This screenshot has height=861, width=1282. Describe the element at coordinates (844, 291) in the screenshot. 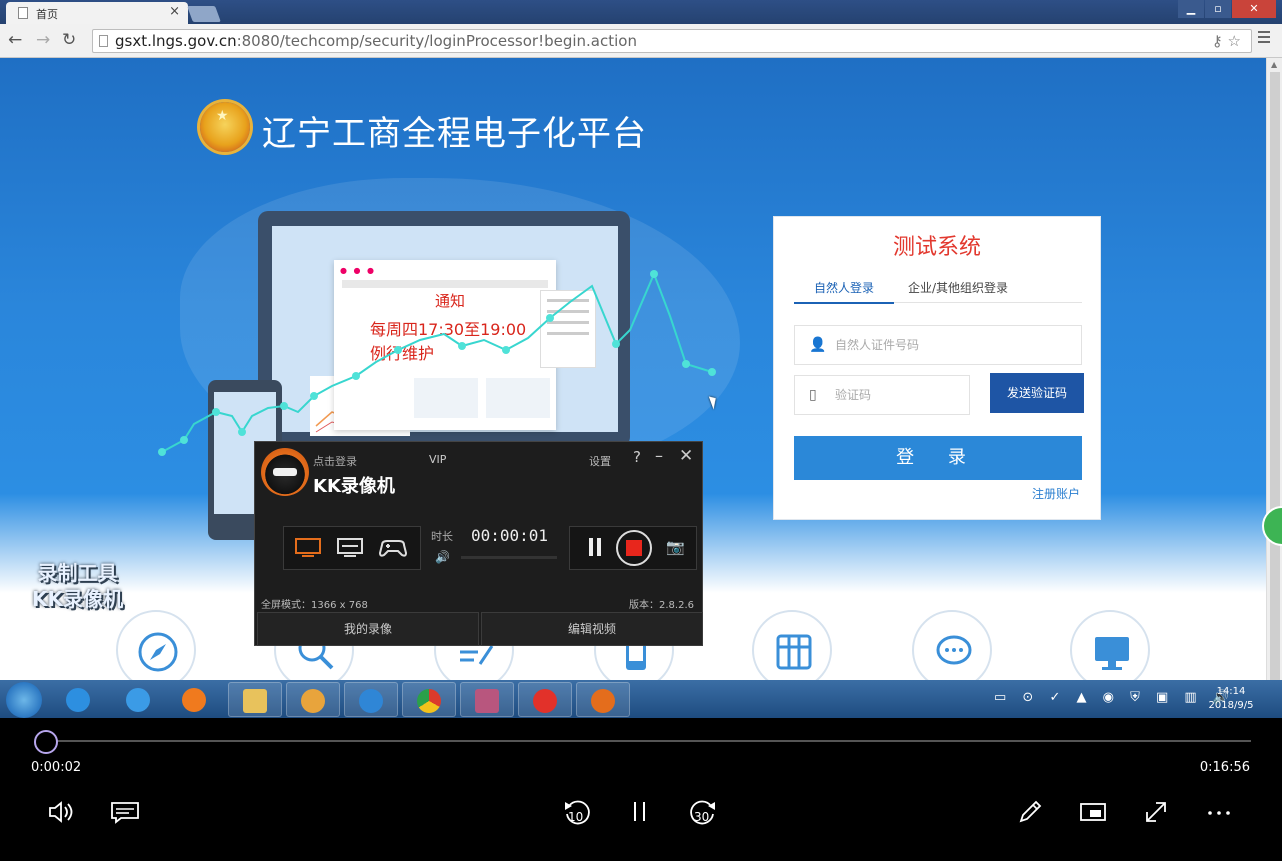

I see `tab-natural-person: 自然人登录` at that location.